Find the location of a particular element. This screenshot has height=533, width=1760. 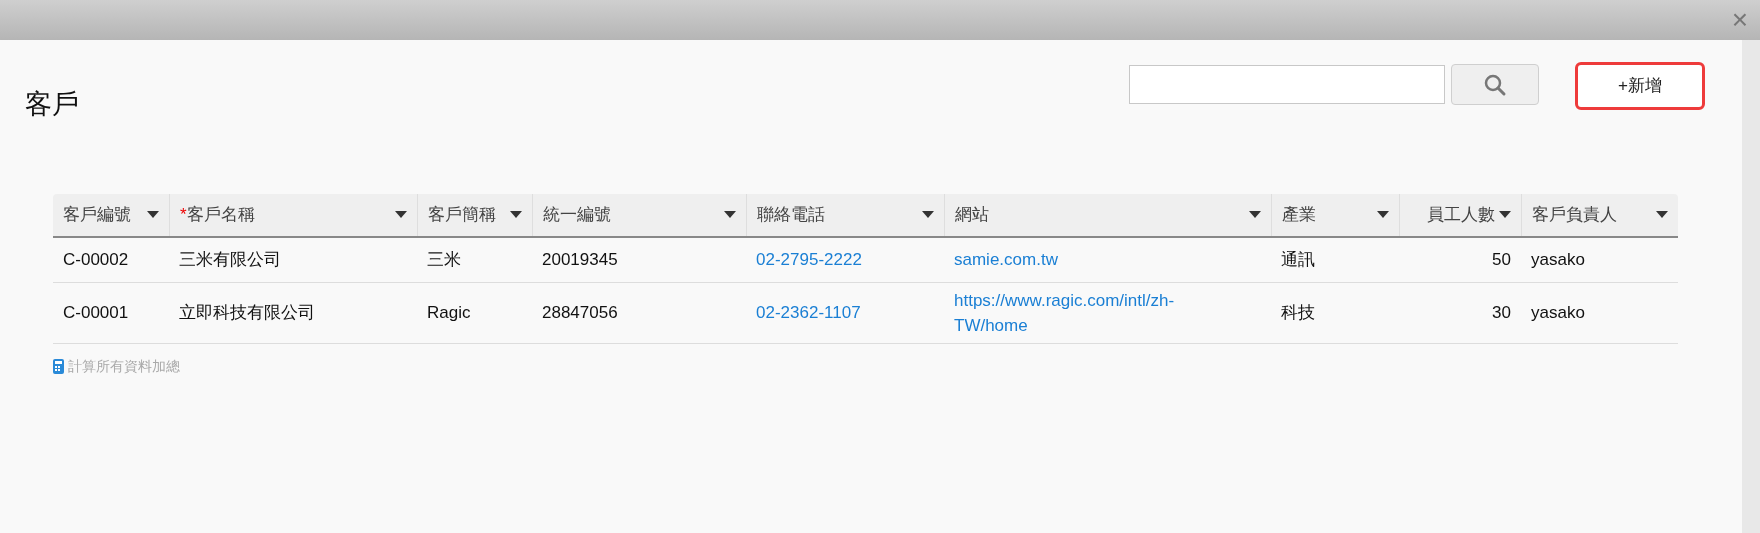

column-header: 網站 is located at coordinates (1107, 214).